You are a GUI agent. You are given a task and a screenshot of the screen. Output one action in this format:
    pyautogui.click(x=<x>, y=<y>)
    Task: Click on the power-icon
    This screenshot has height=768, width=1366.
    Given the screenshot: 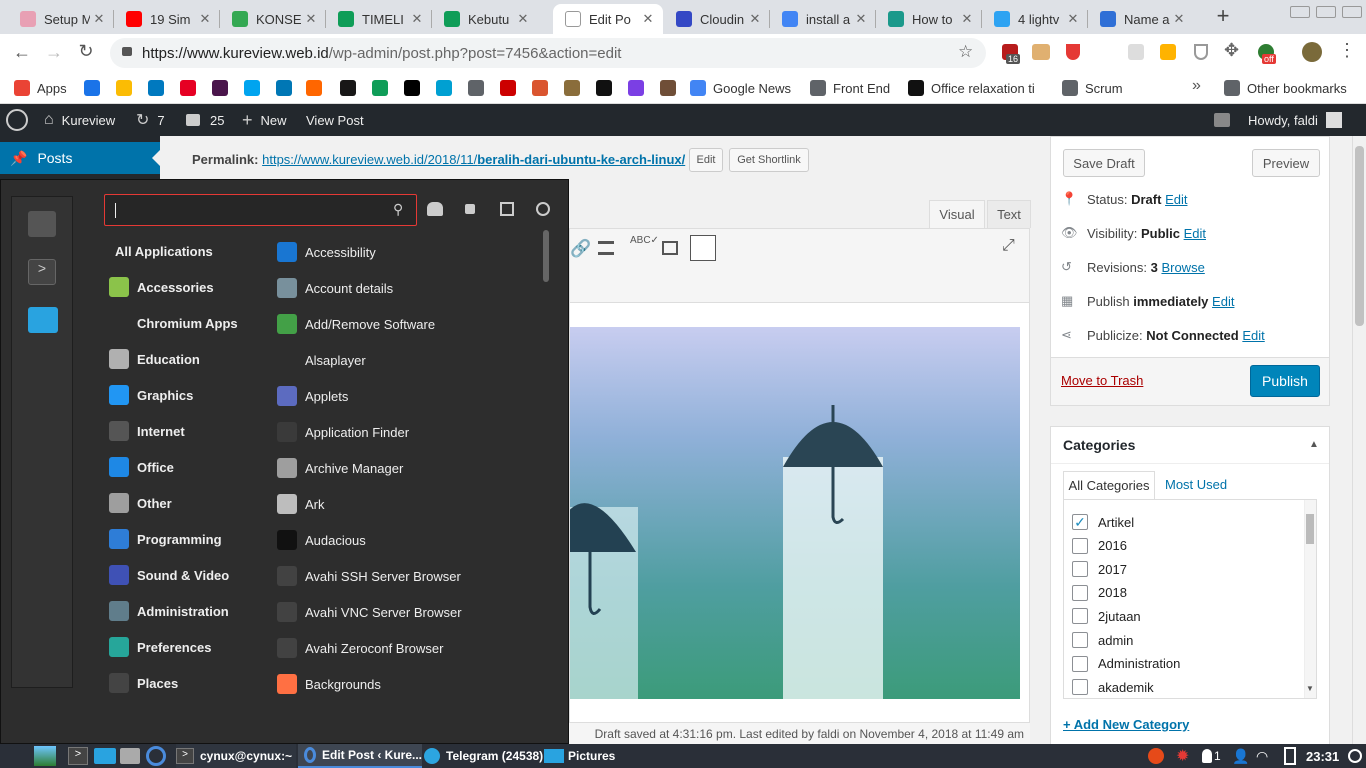 What is the action you would take?
    pyautogui.click(x=1355, y=756)
    